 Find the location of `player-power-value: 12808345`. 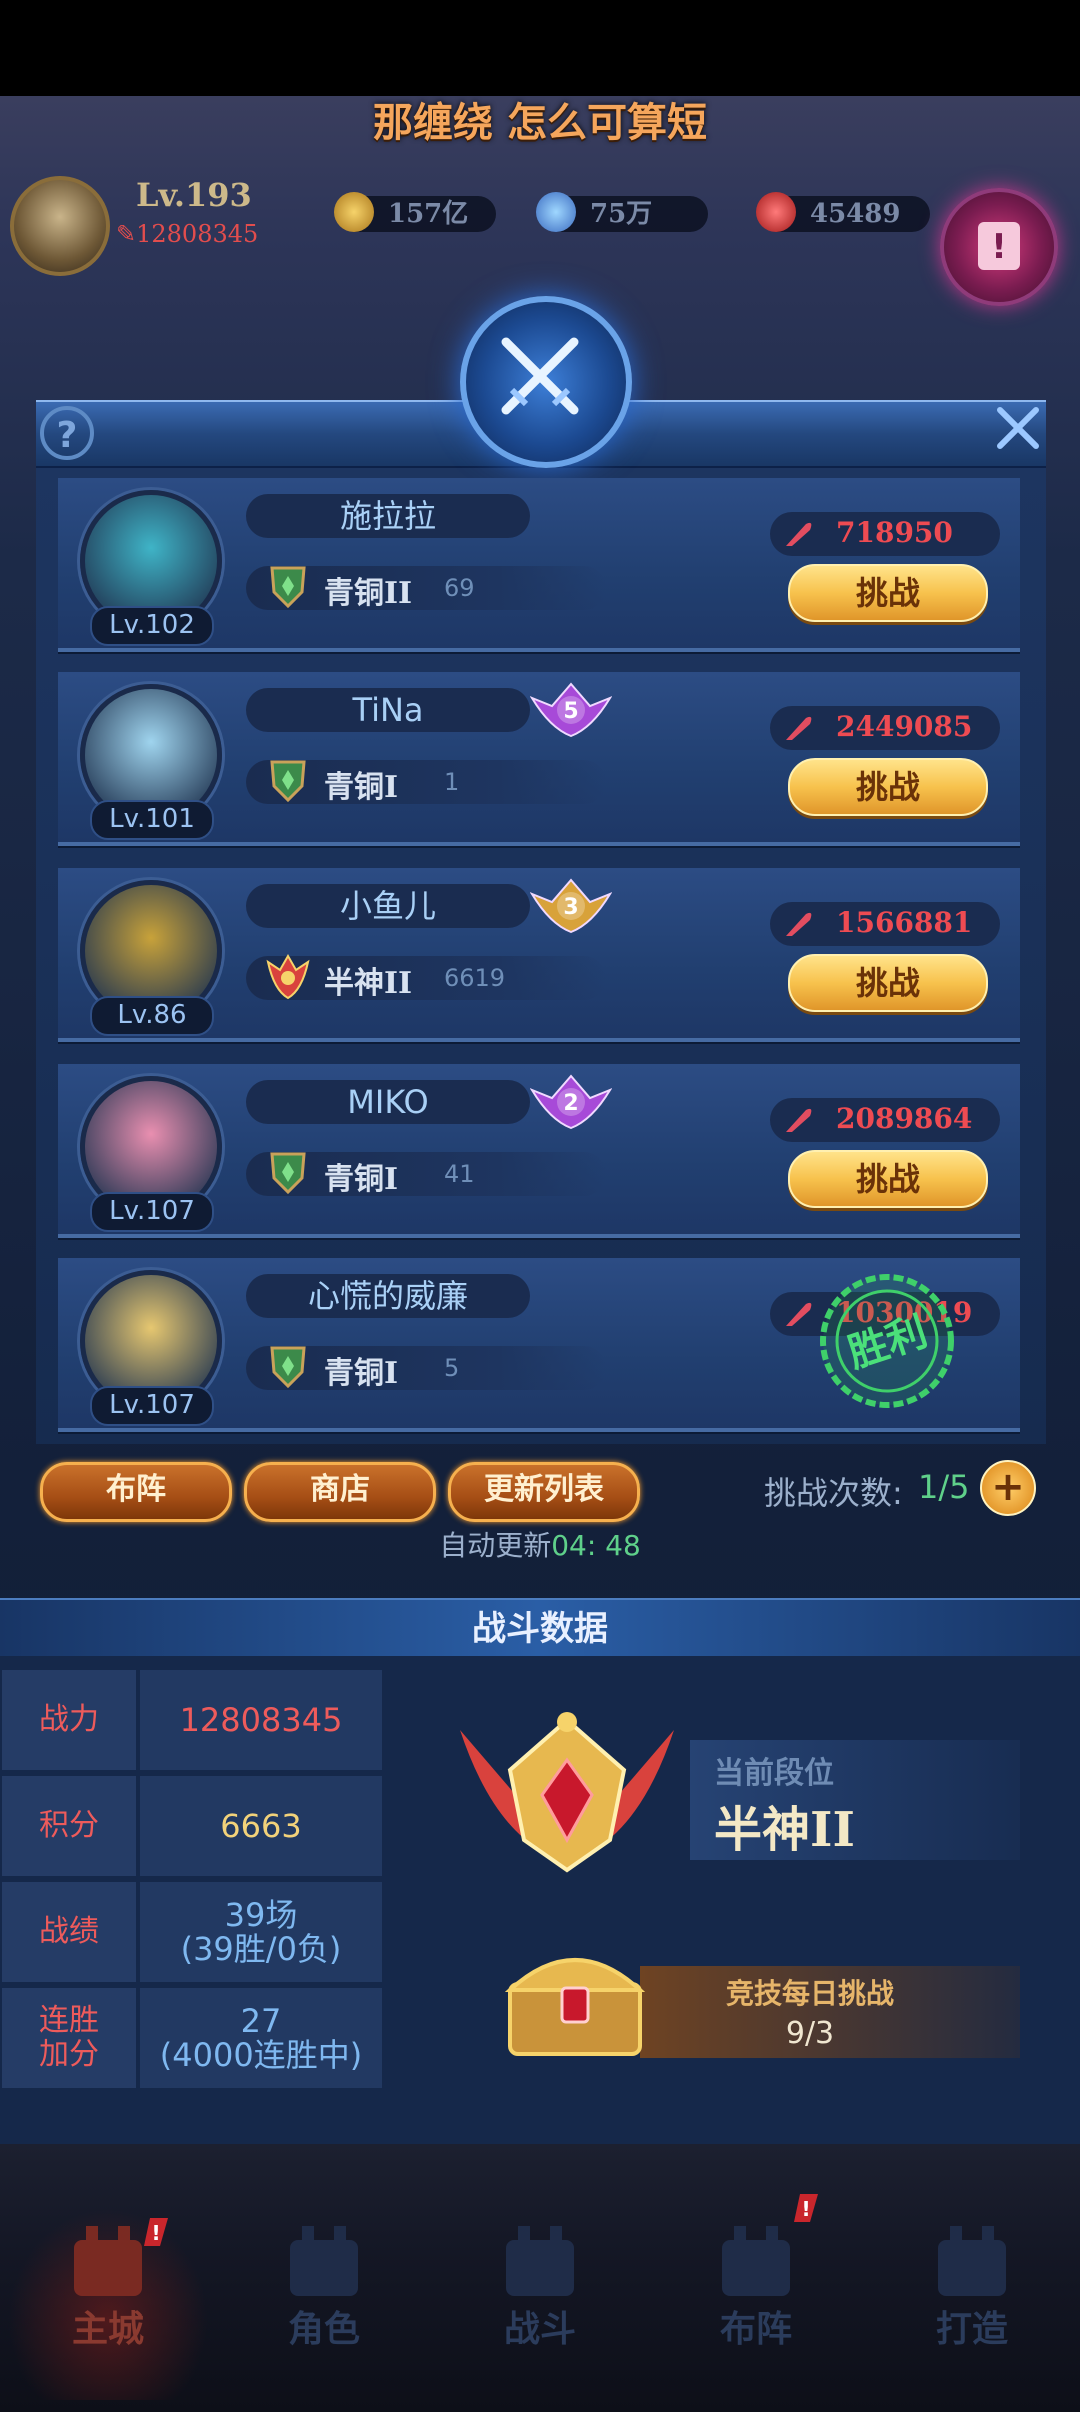

player-power-value: 12808345 is located at coordinates (197, 234).